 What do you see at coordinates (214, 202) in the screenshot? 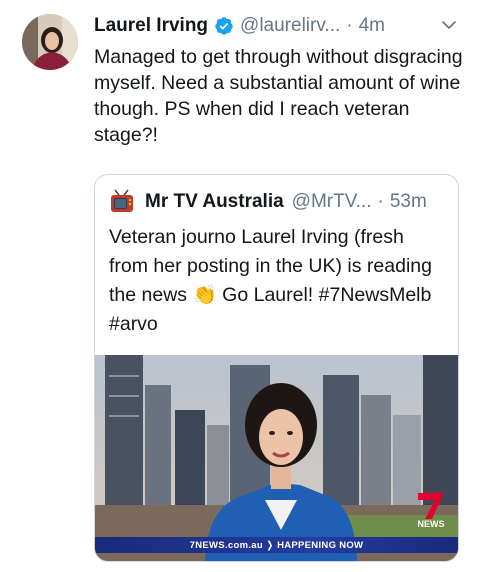
I see `quoted-author-name: Mr TV Australia` at bounding box center [214, 202].